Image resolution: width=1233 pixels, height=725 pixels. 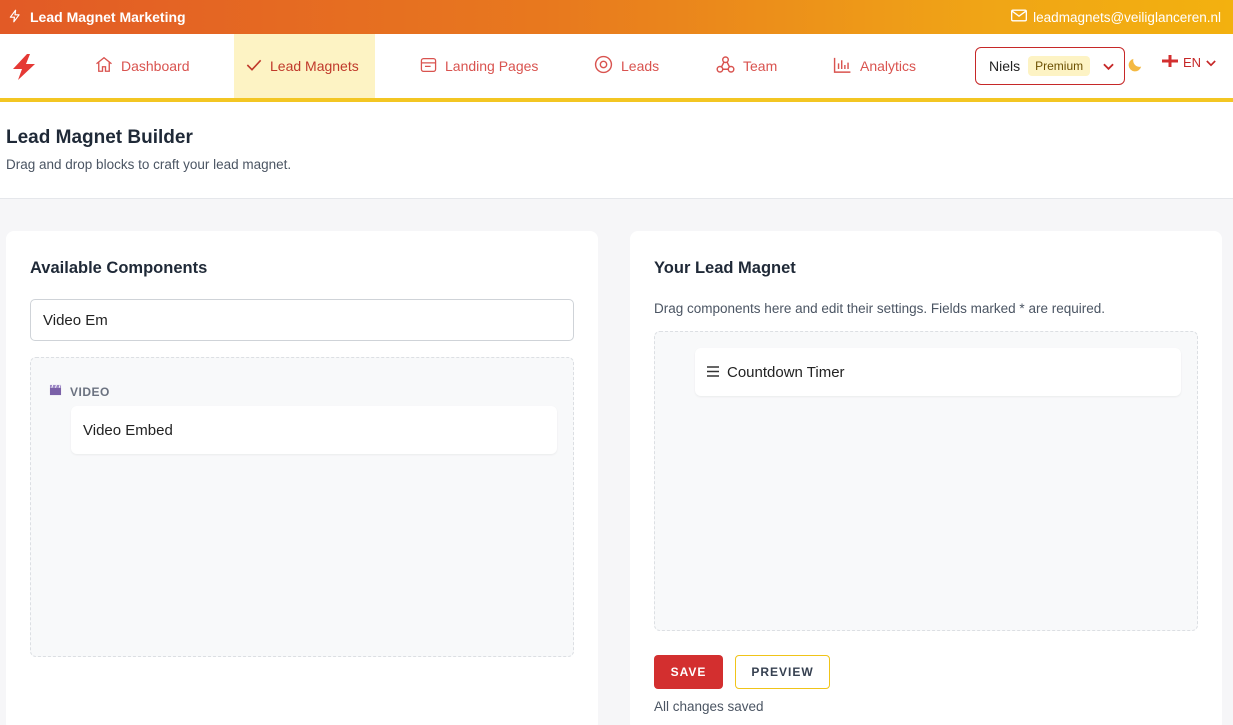 What do you see at coordinates (24, 69) in the screenshot?
I see `logo-bolt-icon` at bounding box center [24, 69].